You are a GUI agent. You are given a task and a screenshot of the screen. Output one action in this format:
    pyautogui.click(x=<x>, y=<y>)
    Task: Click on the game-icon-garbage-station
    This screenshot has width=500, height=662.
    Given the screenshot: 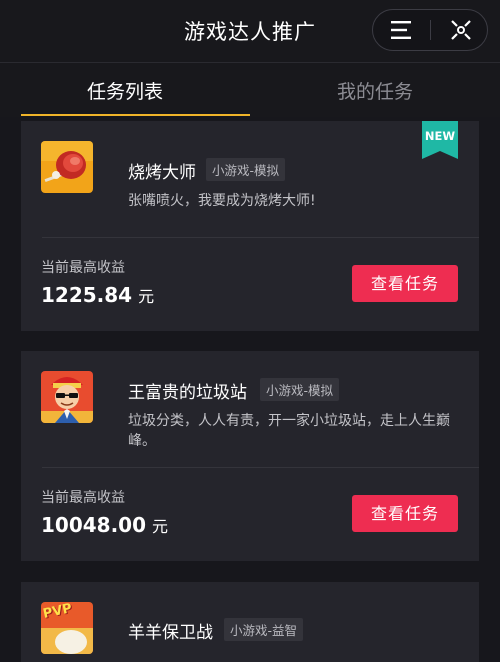 What is the action you would take?
    pyautogui.click(x=67, y=397)
    